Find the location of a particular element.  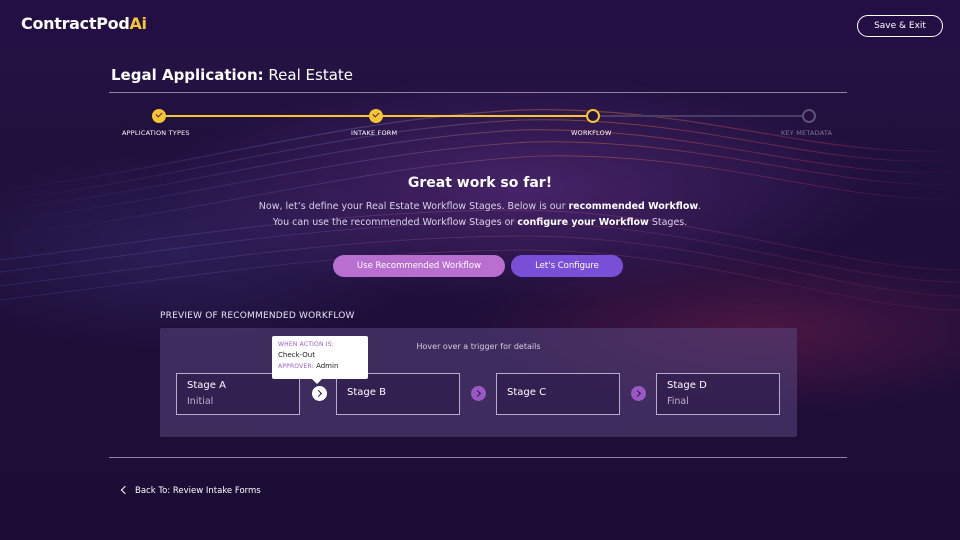

step-pending-icon is located at coordinates (809, 116).